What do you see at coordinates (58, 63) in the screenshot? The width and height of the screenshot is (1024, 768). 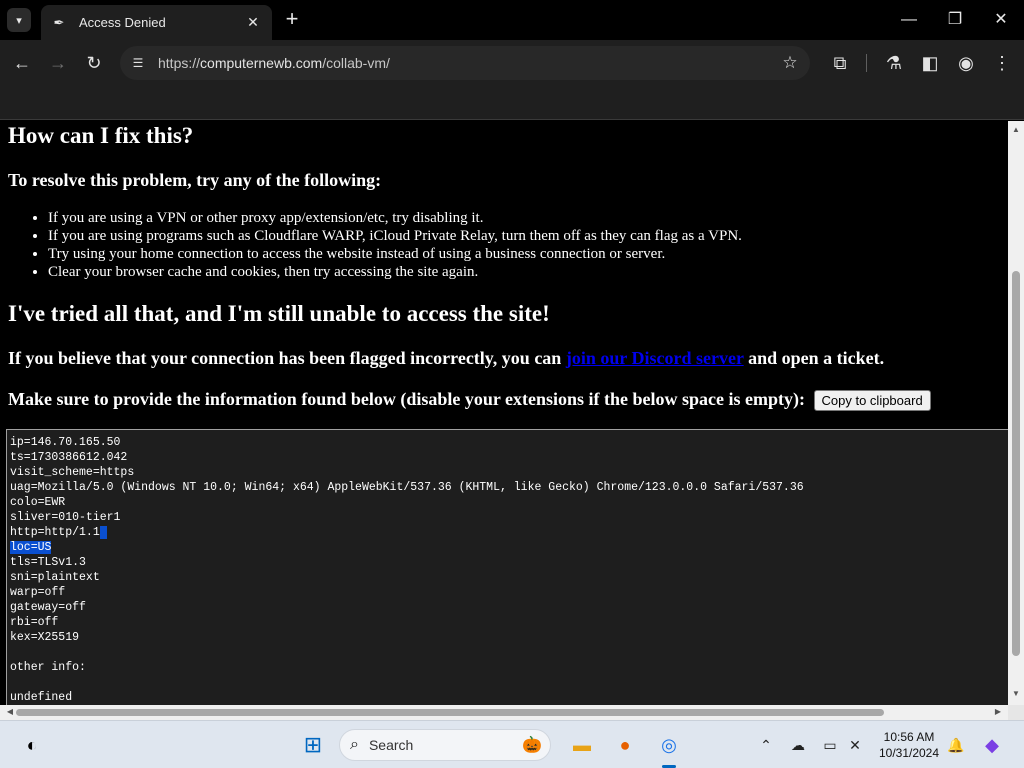 I see `forward-arrow-icon: →` at bounding box center [58, 63].